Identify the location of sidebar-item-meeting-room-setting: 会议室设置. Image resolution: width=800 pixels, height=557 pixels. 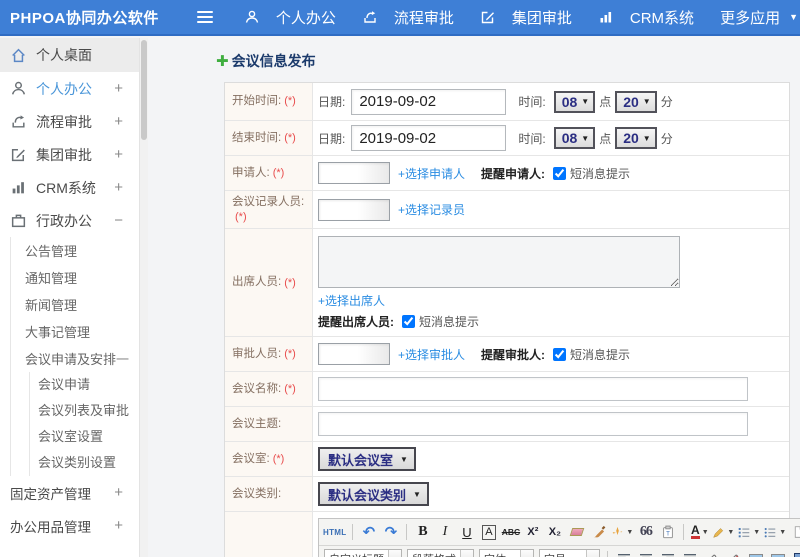
(84, 437).